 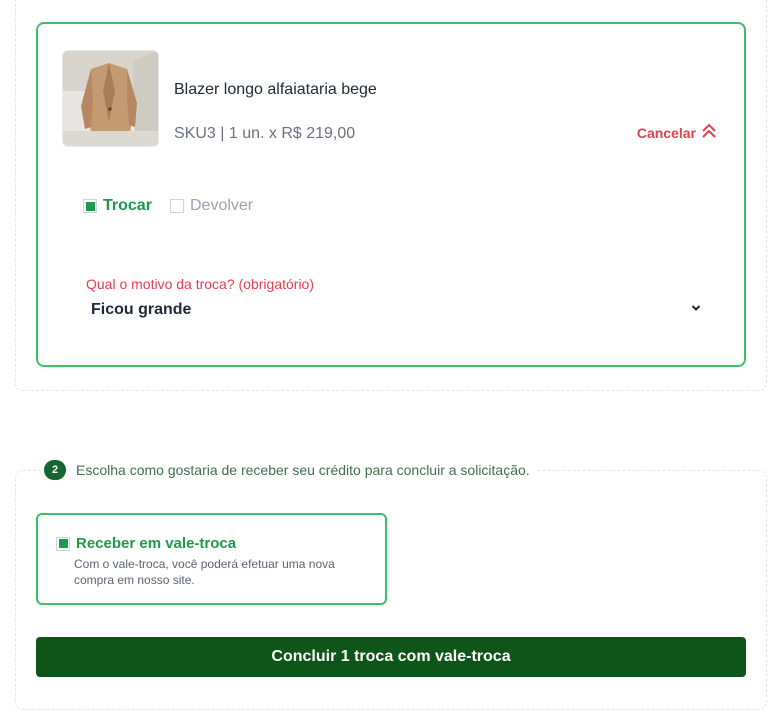 I want to click on cancel-button: Cancelar, so click(x=677, y=132).